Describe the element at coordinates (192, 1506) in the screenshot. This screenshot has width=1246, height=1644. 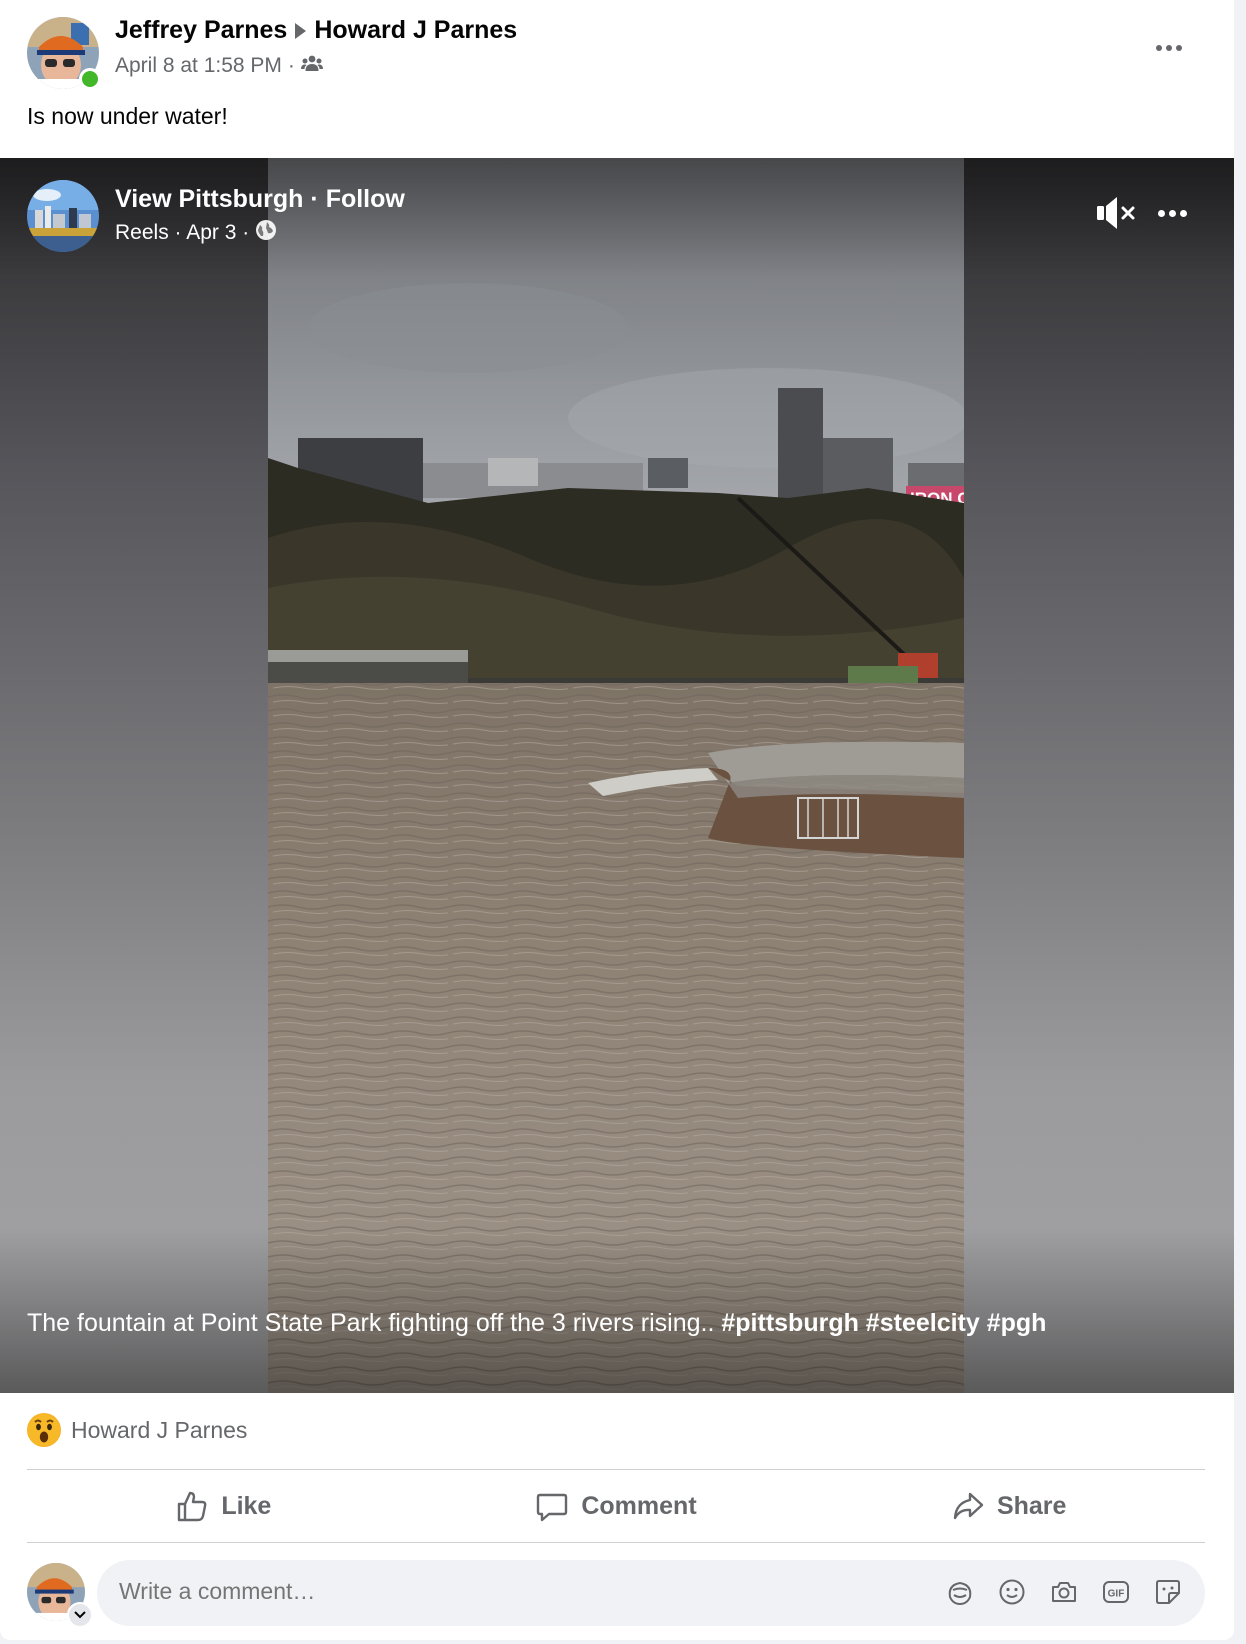
I see `thumbs-up-icon` at that location.